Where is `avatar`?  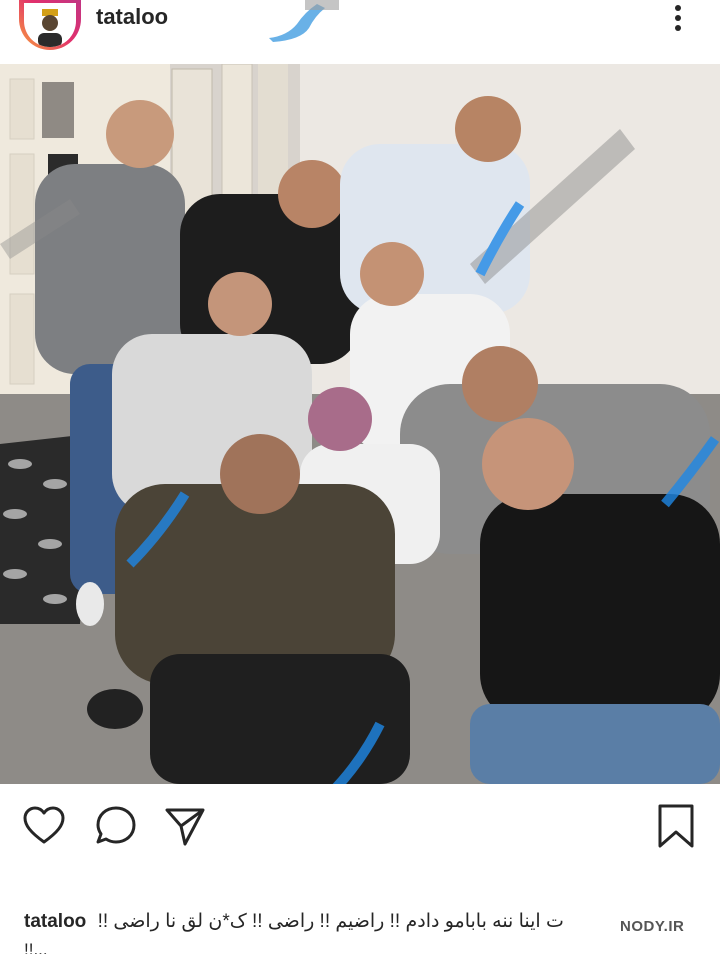
avatar is located at coordinates (50, 25).